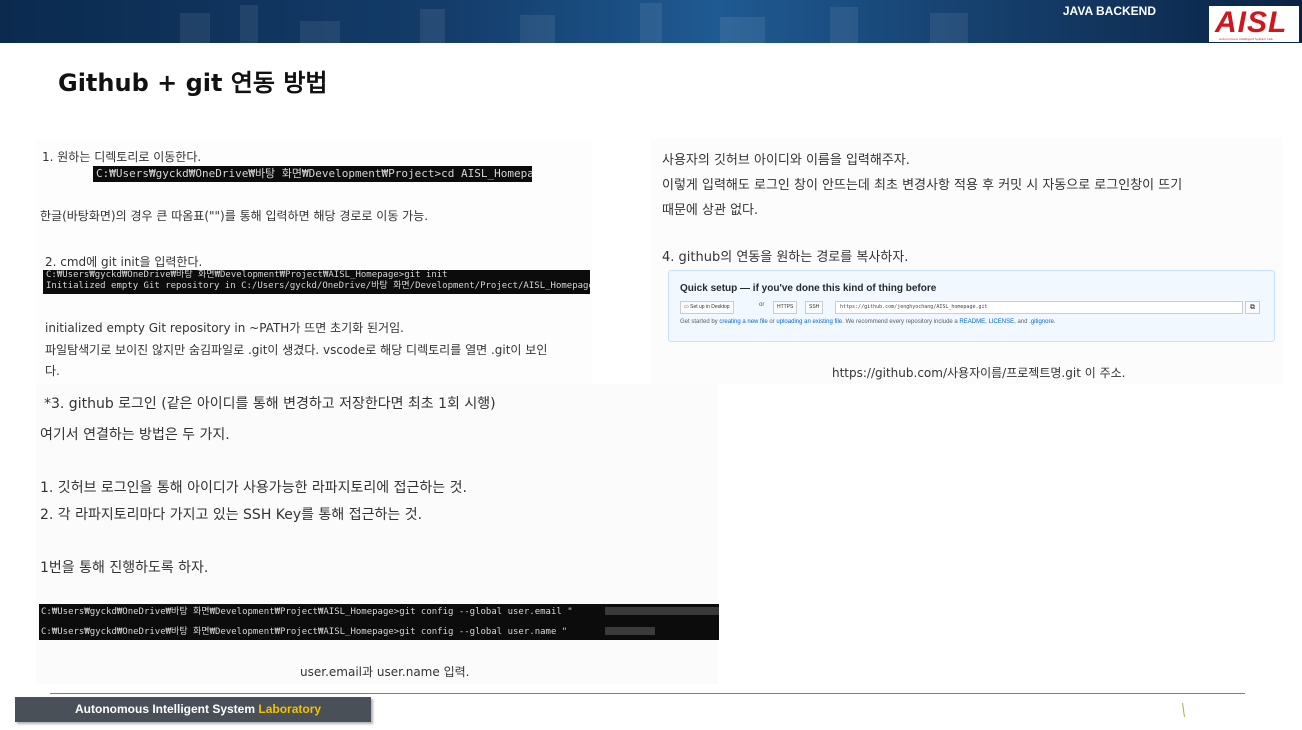 This screenshot has height=730, width=1302. What do you see at coordinates (710, 210) in the screenshot?
I see `right-line3: 때문에 상관 없다.` at bounding box center [710, 210].